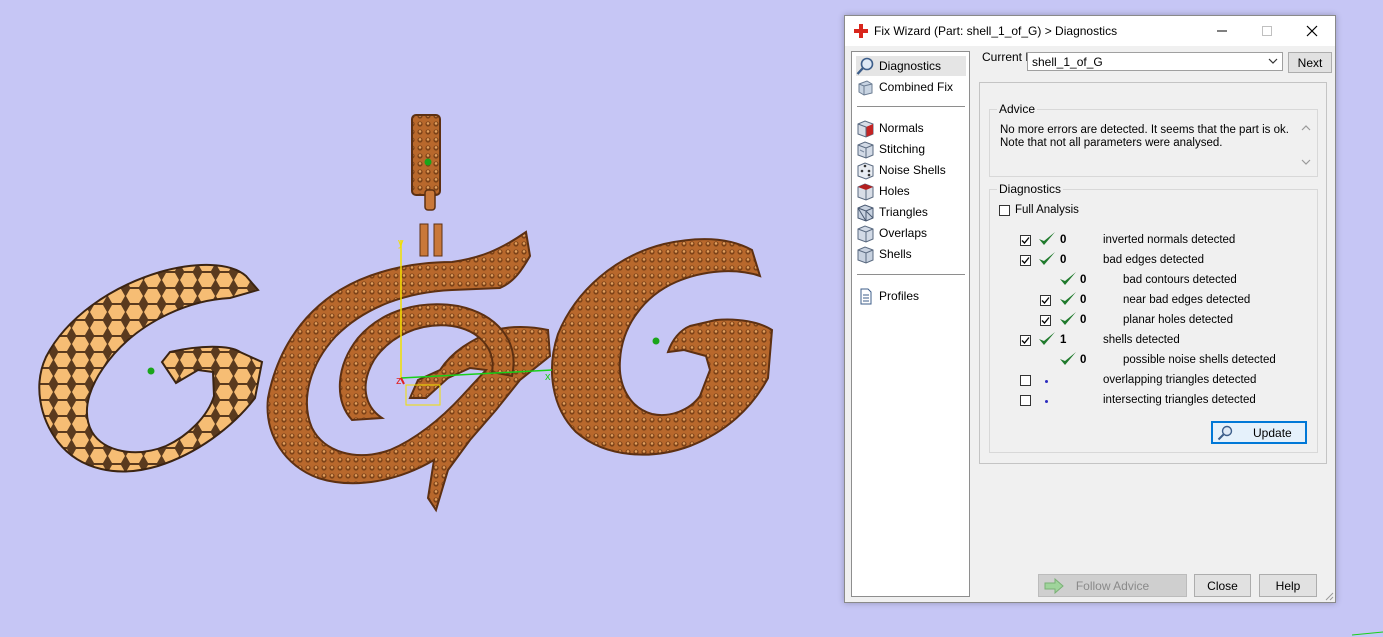 The height and width of the screenshot is (637, 1383). I want to click on sidebar-item-label: Overlaps, so click(903, 233).